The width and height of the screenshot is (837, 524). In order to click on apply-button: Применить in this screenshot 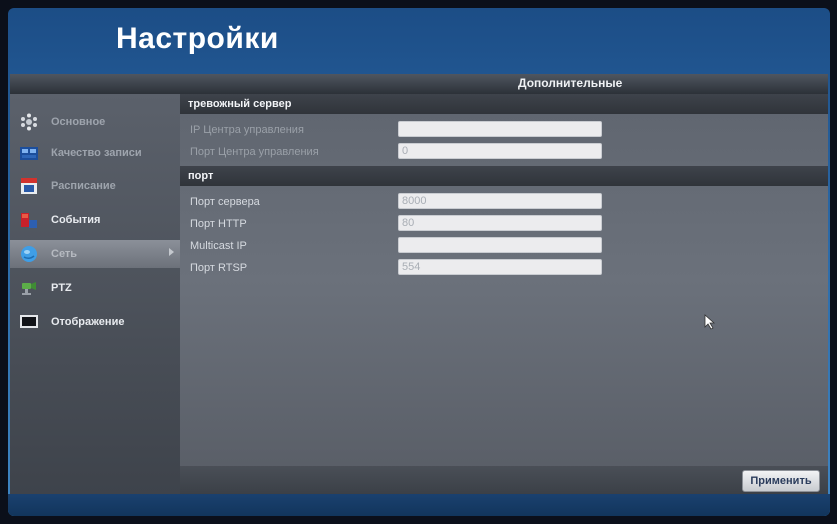, I will do `click(781, 481)`.